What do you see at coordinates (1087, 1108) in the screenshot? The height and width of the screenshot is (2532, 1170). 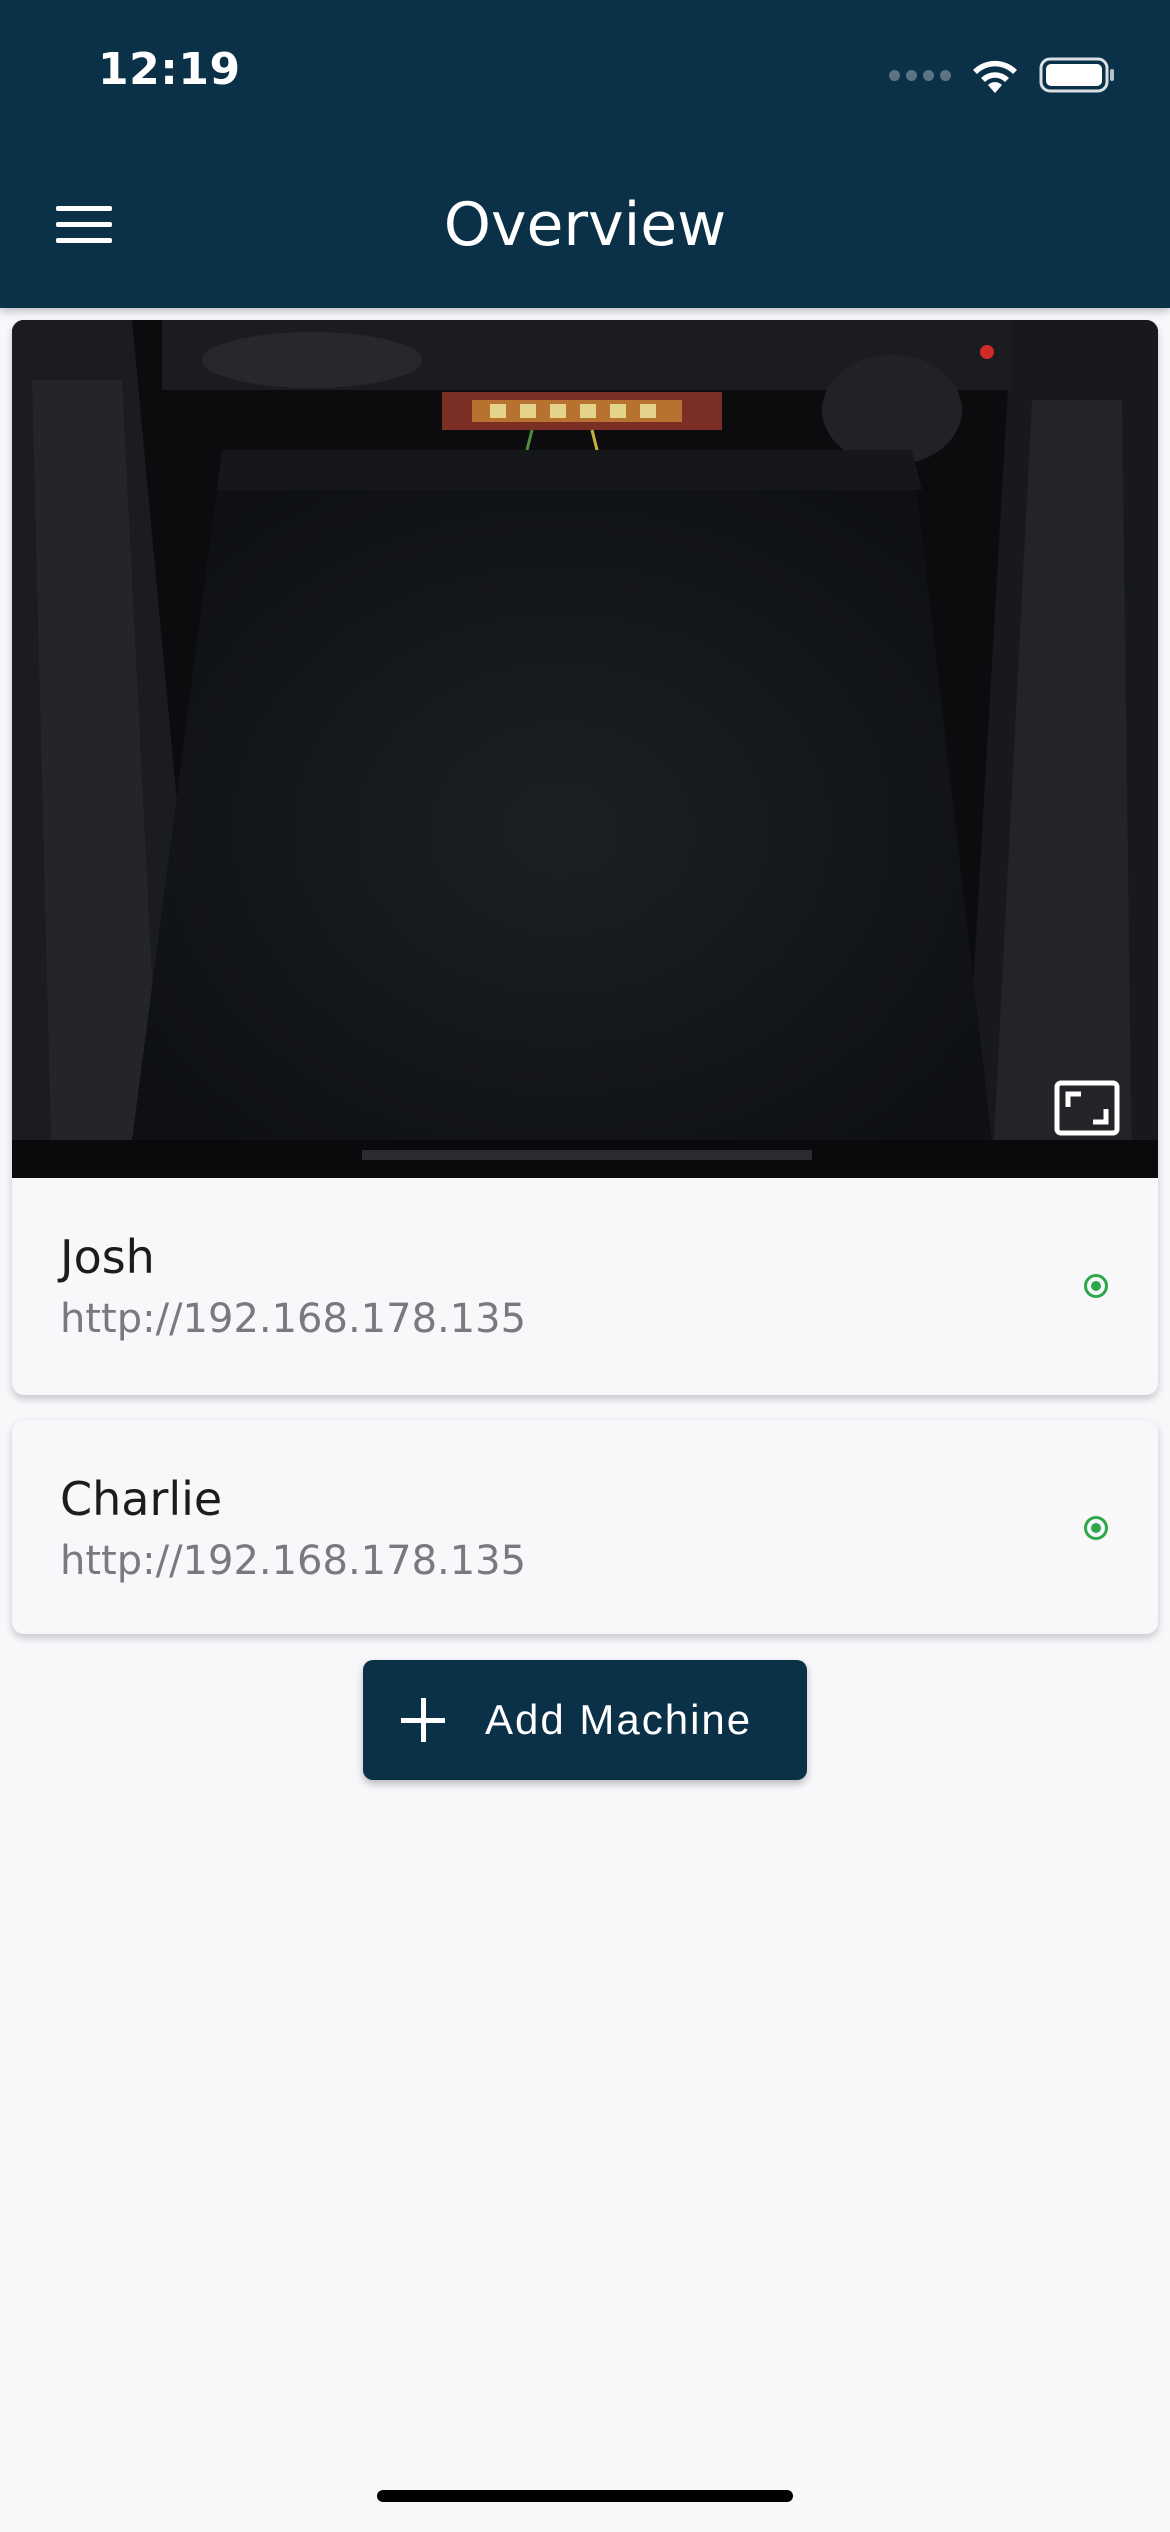 I see `fullscreen-icon` at bounding box center [1087, 1108].